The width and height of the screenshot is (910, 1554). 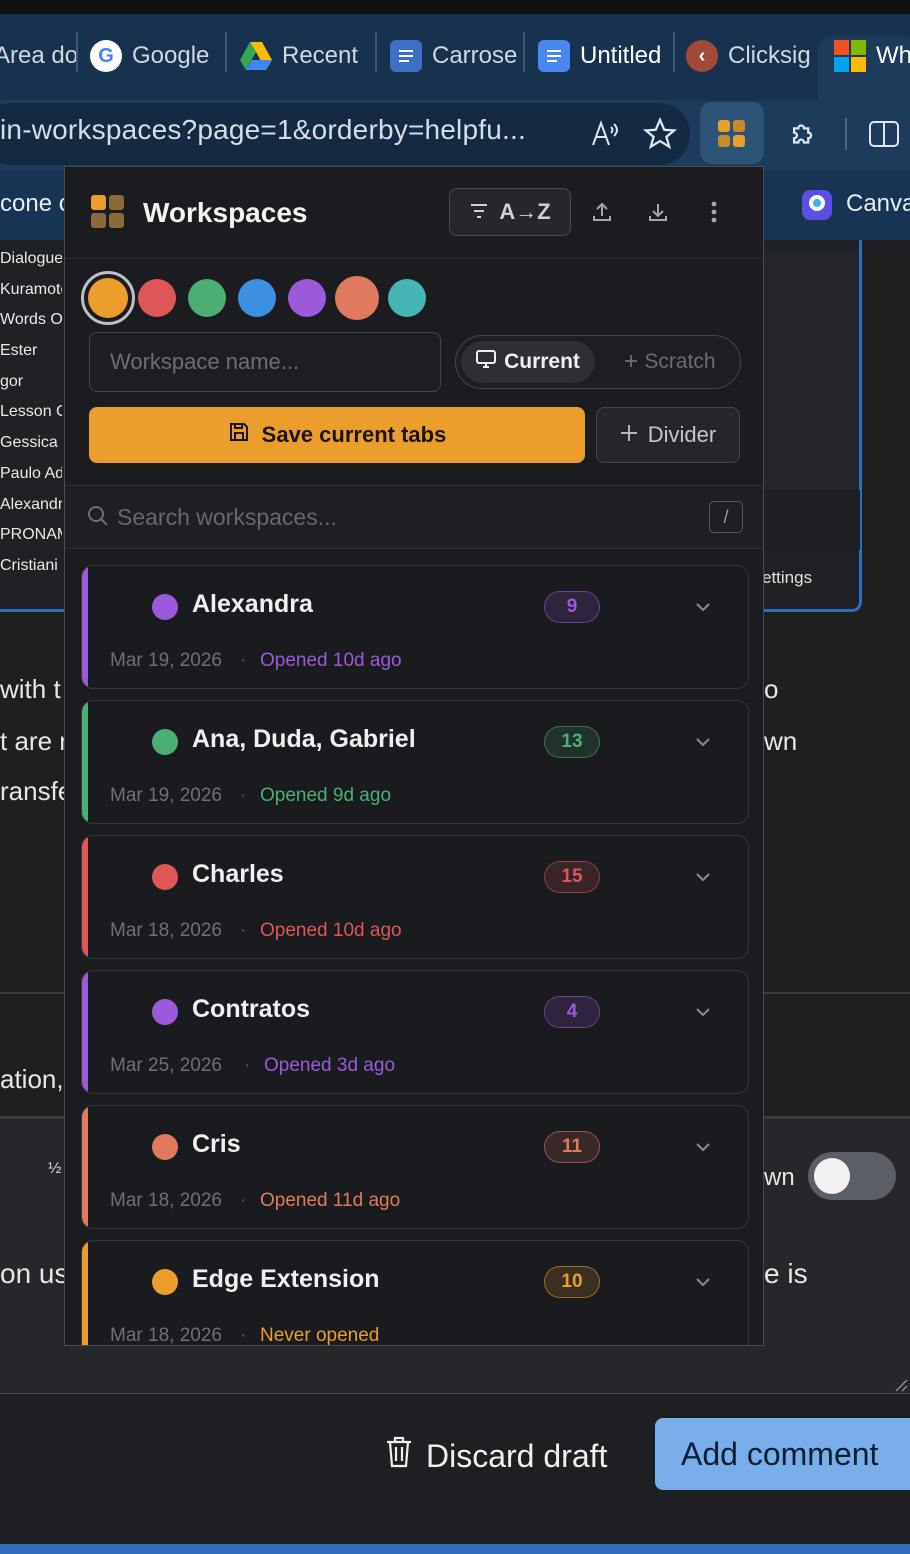 I want to click on workspace-date: Mar 19, 2026, so click(x=166, y=795).